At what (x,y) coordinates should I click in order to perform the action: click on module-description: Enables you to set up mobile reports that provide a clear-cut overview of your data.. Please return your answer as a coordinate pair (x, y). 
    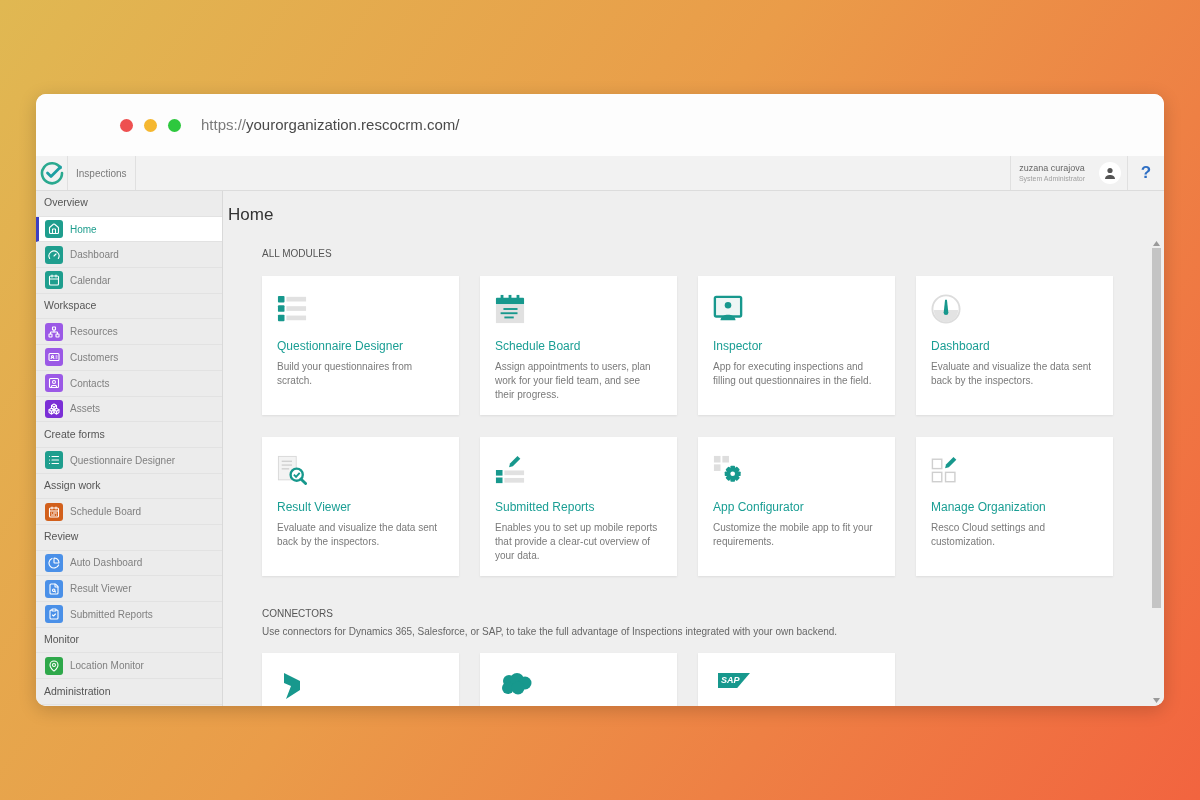
    Looking at the image, I should click on (577, 542).